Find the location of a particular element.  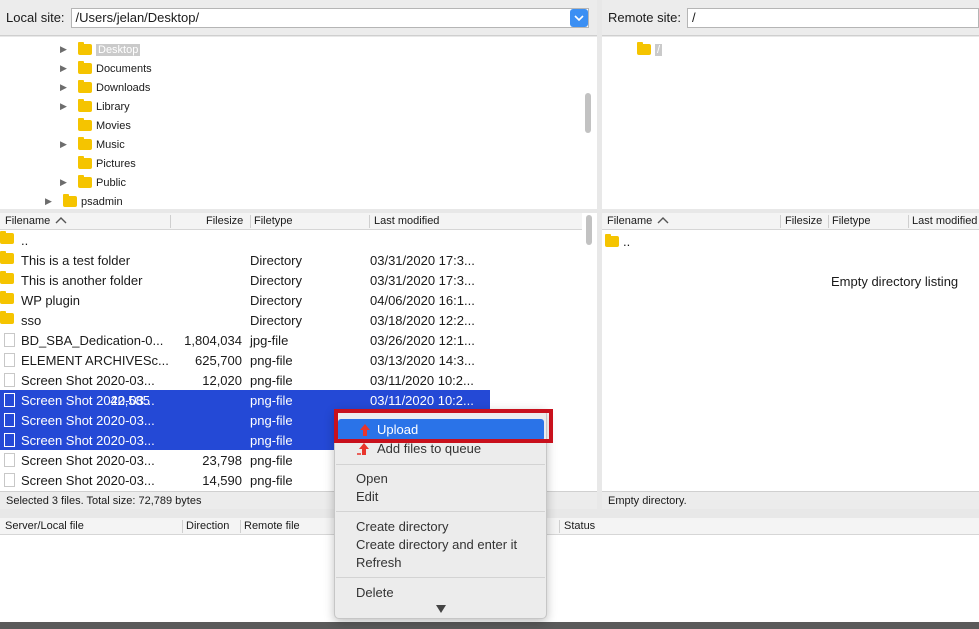

sort-ascending-icon is located at coordinates (61, 220).